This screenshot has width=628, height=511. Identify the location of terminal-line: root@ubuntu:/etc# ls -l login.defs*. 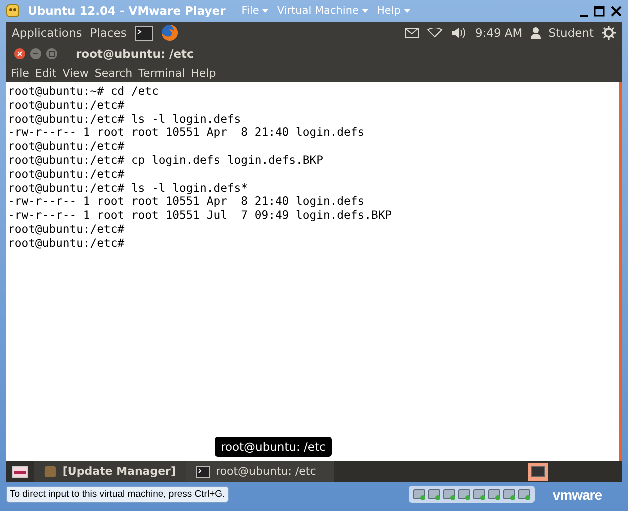
(129, 189).